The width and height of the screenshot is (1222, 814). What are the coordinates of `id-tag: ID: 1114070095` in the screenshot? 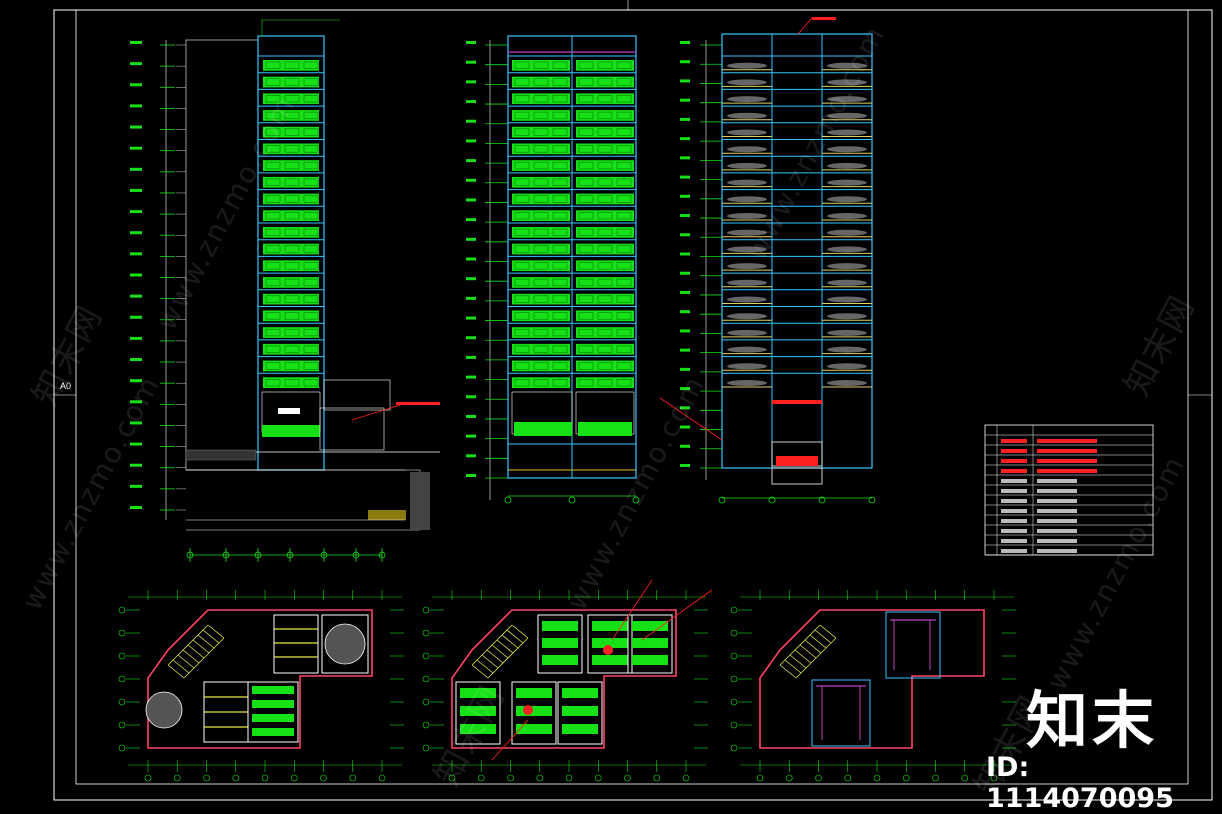 It's located at (1080, 783).